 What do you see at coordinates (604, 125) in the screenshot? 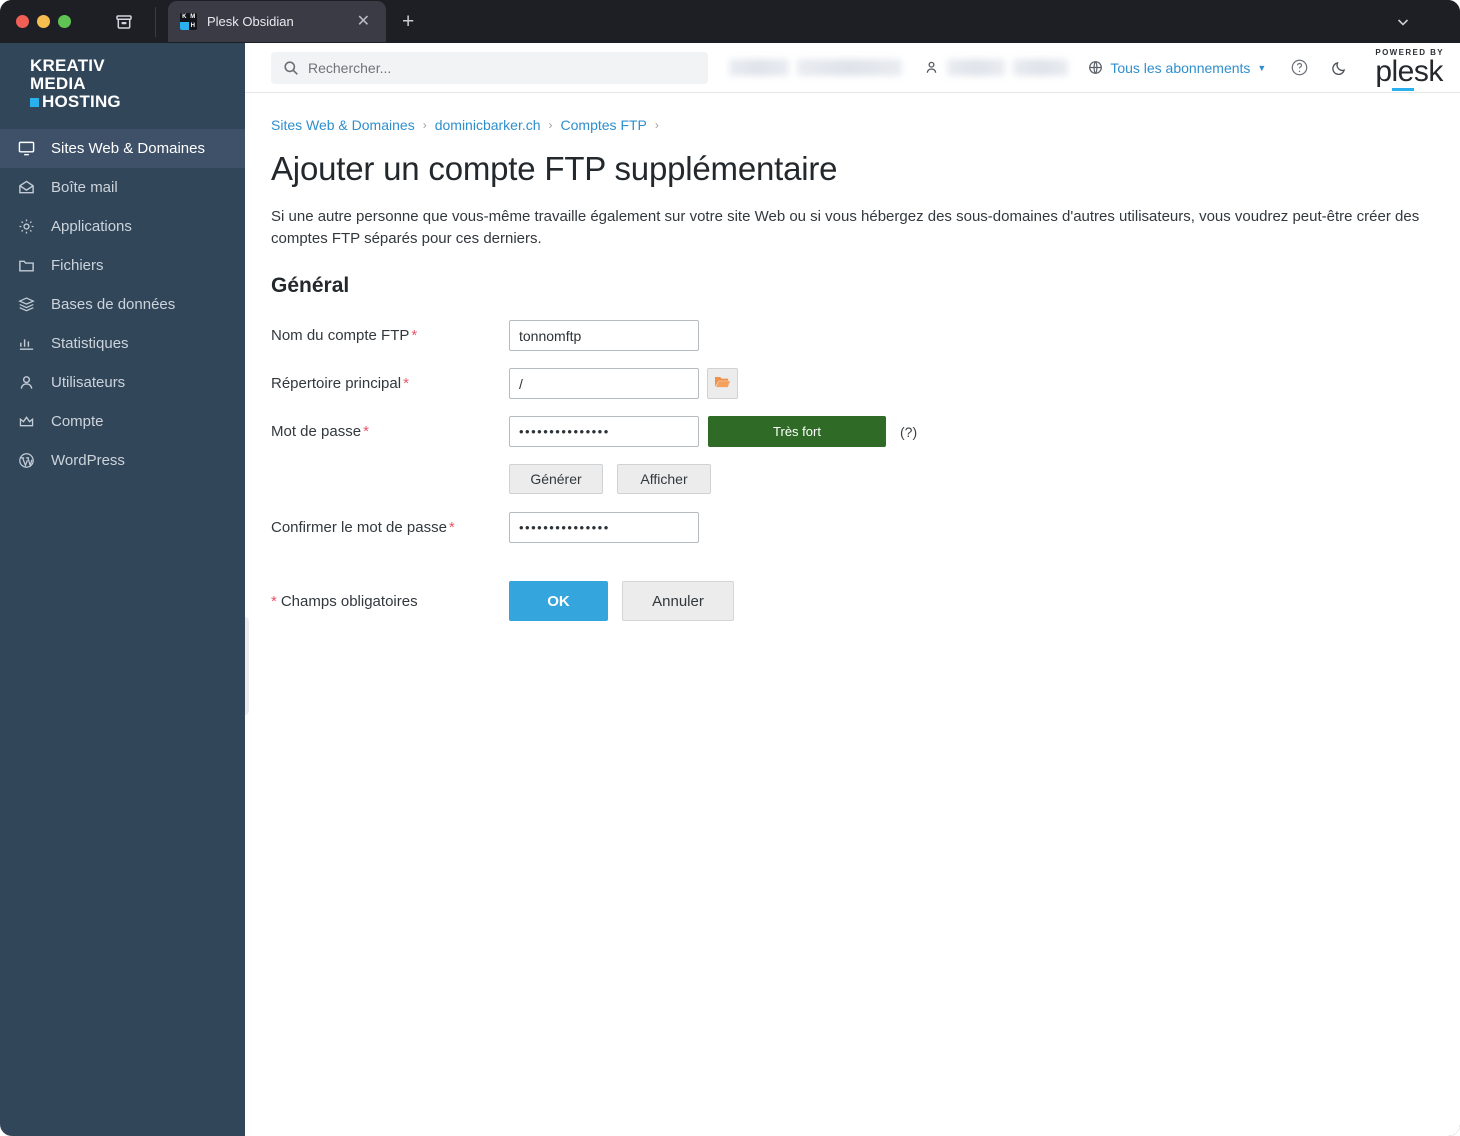
I see `breadcrumb-item-comptes-ftp: Comptes FTP` at bounding box center [604, 125].